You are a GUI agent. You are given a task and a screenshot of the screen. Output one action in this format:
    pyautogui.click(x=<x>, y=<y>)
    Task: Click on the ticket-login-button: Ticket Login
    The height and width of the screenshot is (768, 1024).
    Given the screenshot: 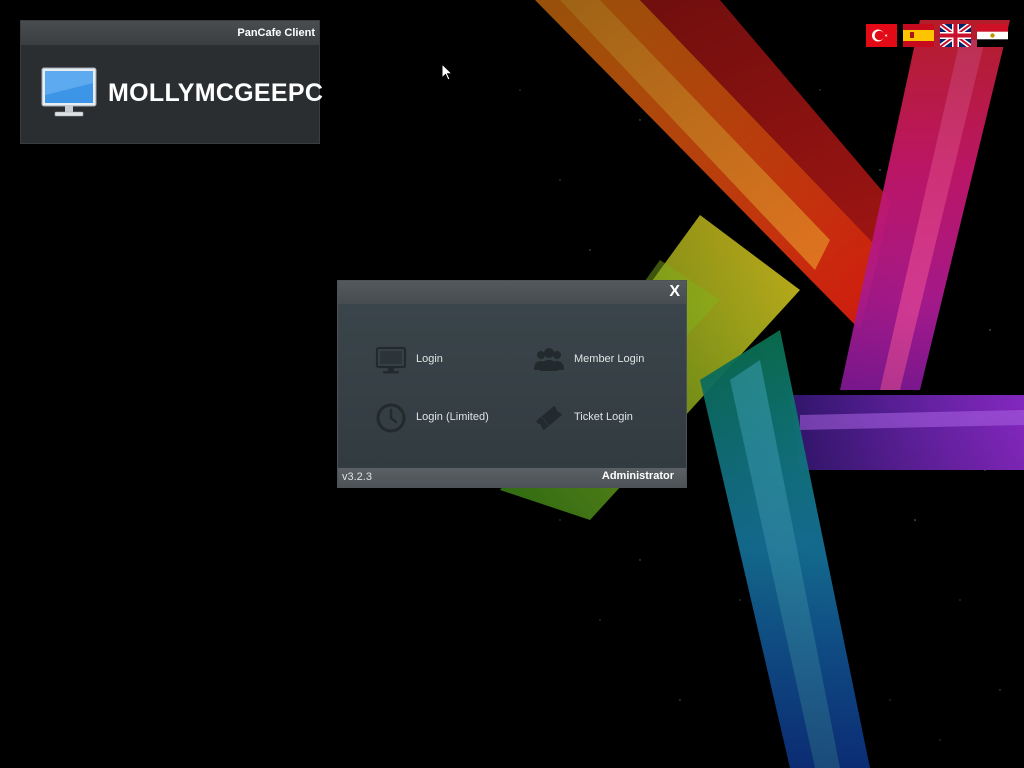 What is the action you would take?
    pyautogui.click(x=607, y=418)
    